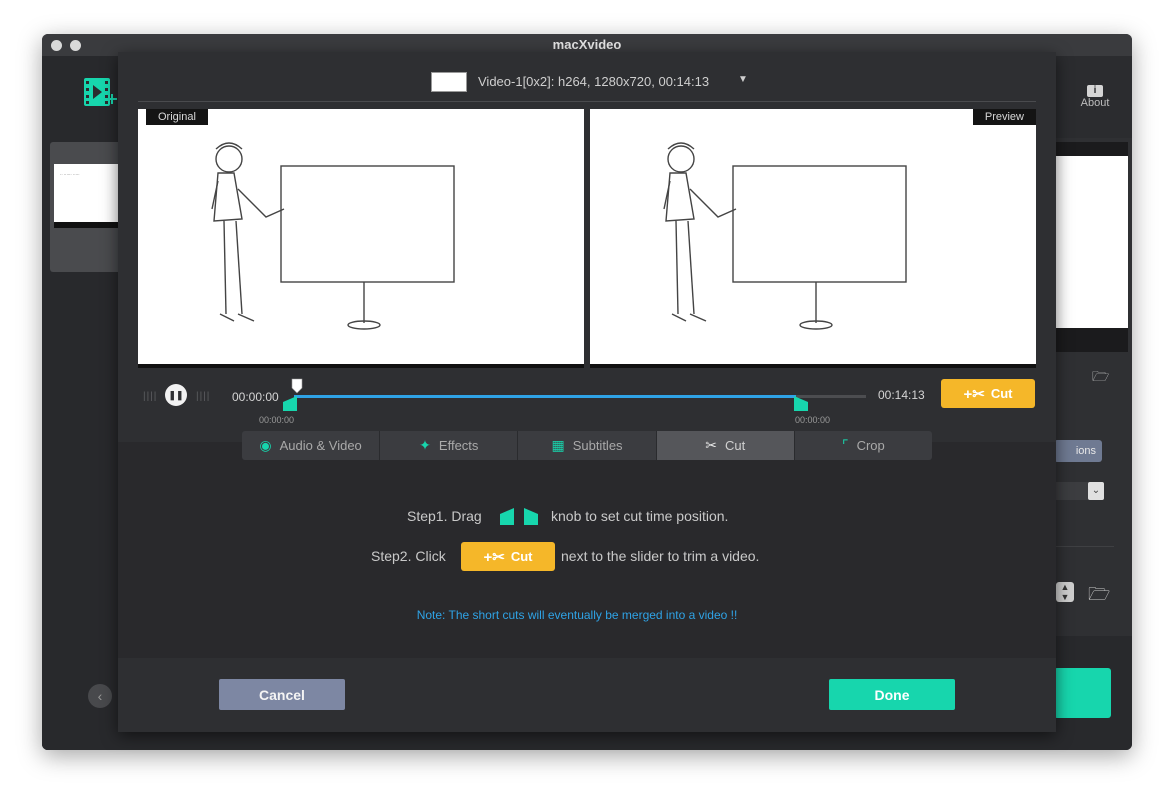 The height and width of the screenshot is (800, 1174). What do you see at coordinates (545, 396) in the screenshot?
I see `selection-range` at bounding box center [545, 396].